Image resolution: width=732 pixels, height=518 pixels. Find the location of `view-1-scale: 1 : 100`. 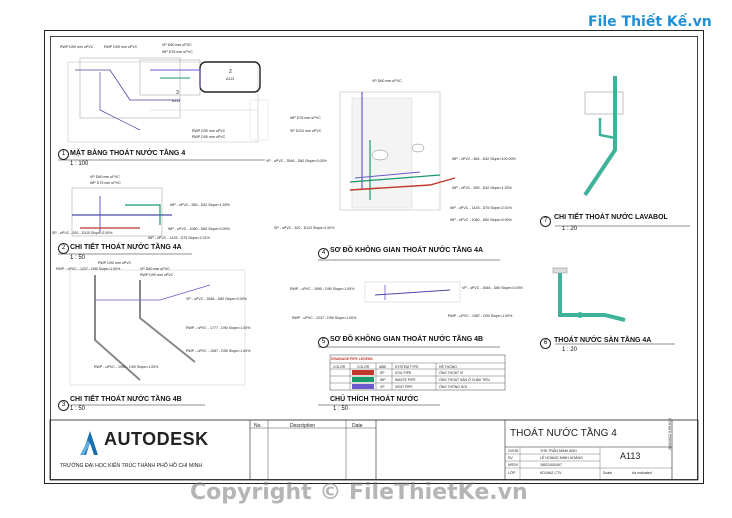

view-1-scale: 1 : 100 is located at coordinates (79, 164).